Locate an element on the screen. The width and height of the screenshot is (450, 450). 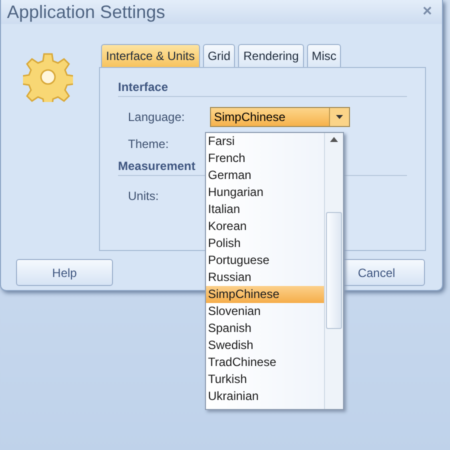
language-dropdown: SimpChinese is located at coordinates (280, 116).